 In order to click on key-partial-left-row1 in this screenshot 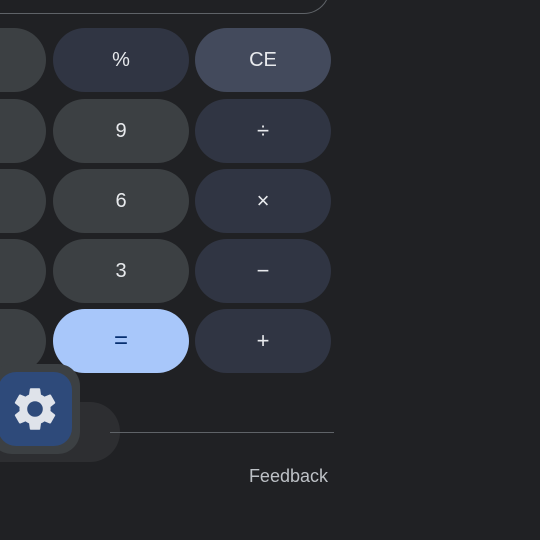, I will do `click(23, 60)`.